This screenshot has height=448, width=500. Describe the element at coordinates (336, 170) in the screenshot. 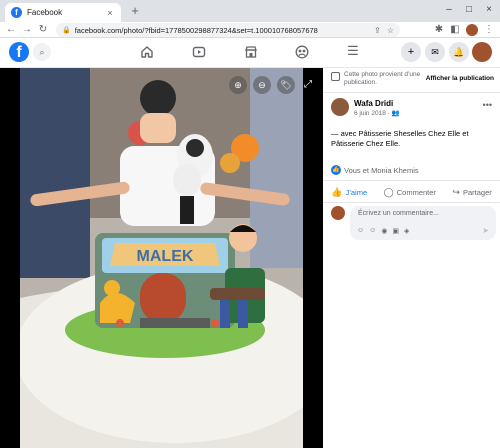

I see `like-reaction-icon: 👍` at that location.